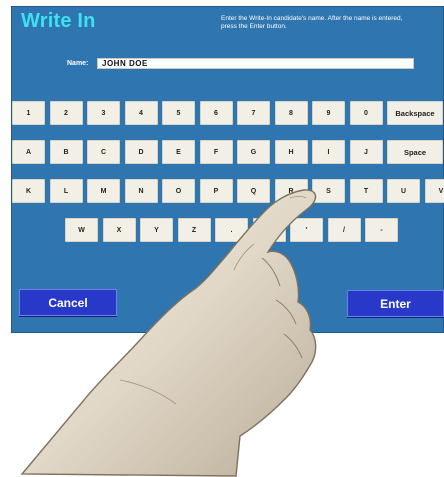 This screenshot has width=444, height=477. What do you see at coordinates (366, 191) in the screenshot?
I see `key-T: T` at bounding box center [366, 191].